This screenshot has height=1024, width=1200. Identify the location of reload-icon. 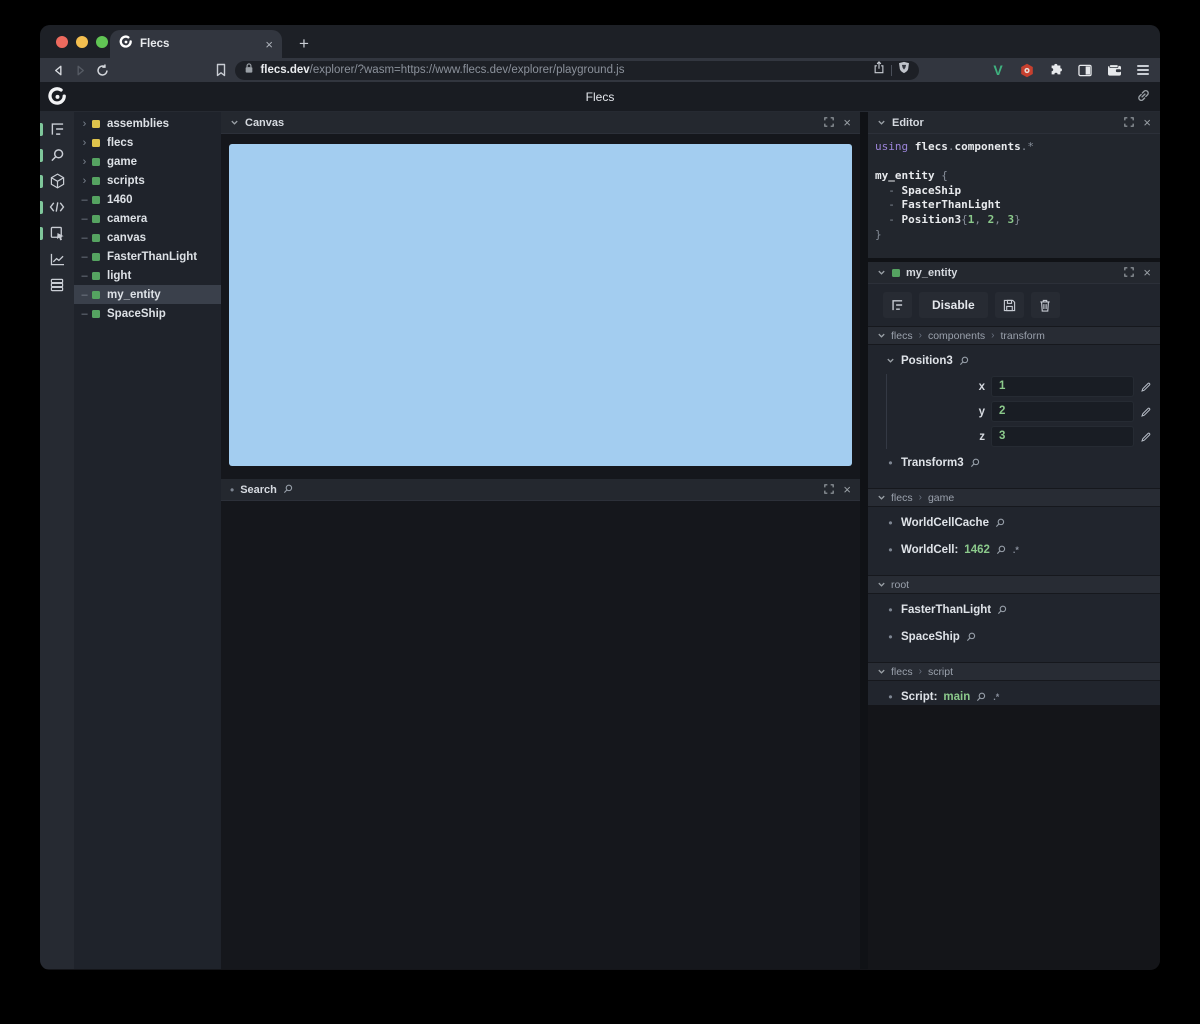
(103, 70).